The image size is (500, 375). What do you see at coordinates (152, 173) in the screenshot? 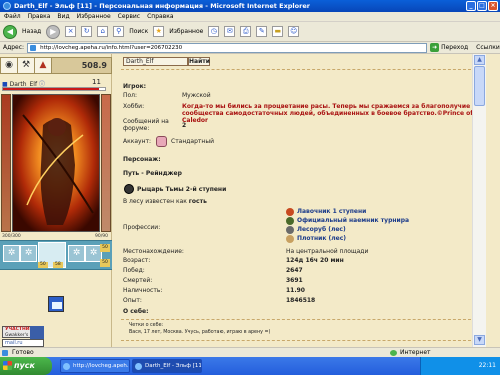
I see `character-path: Путь - Рейнджер` at bounding box center [152, 173].